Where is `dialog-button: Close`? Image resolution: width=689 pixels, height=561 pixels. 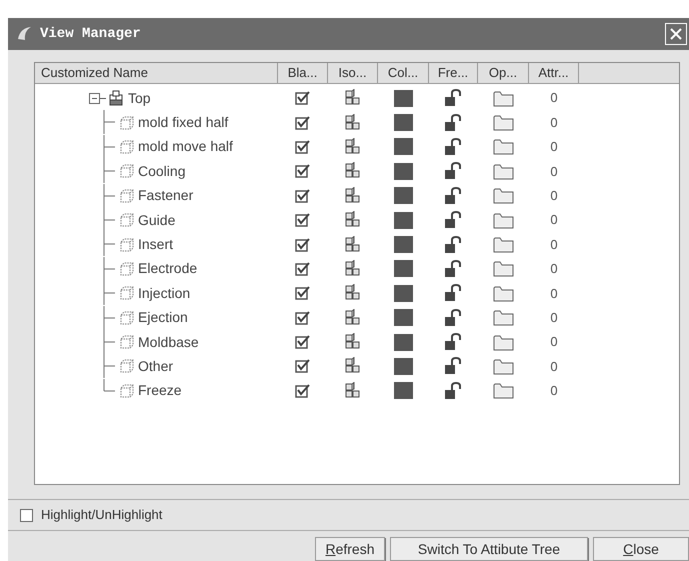
dialog-button: Close is located at coordinates (641, 549).